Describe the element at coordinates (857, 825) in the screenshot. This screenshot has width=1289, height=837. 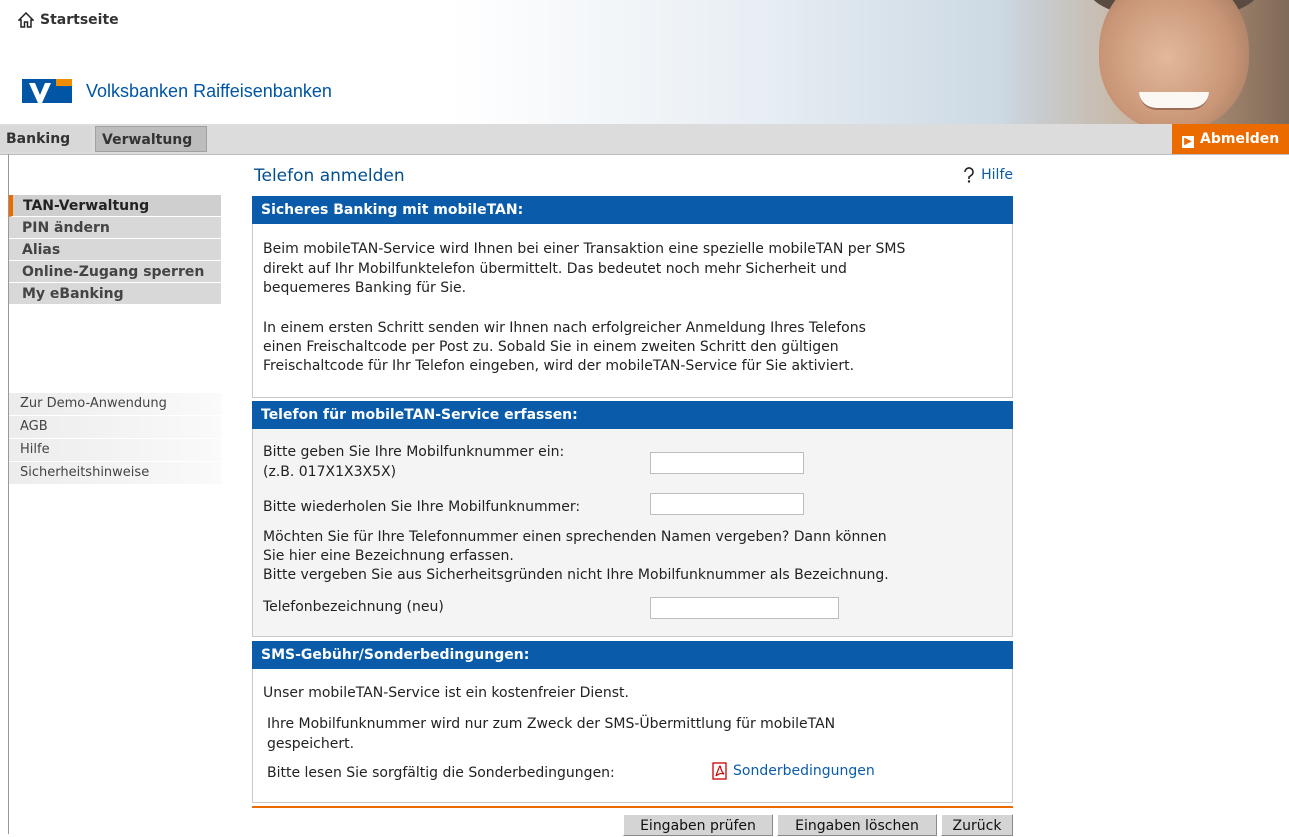
I see `clear-input-button: Eingaben löschen` at that location.